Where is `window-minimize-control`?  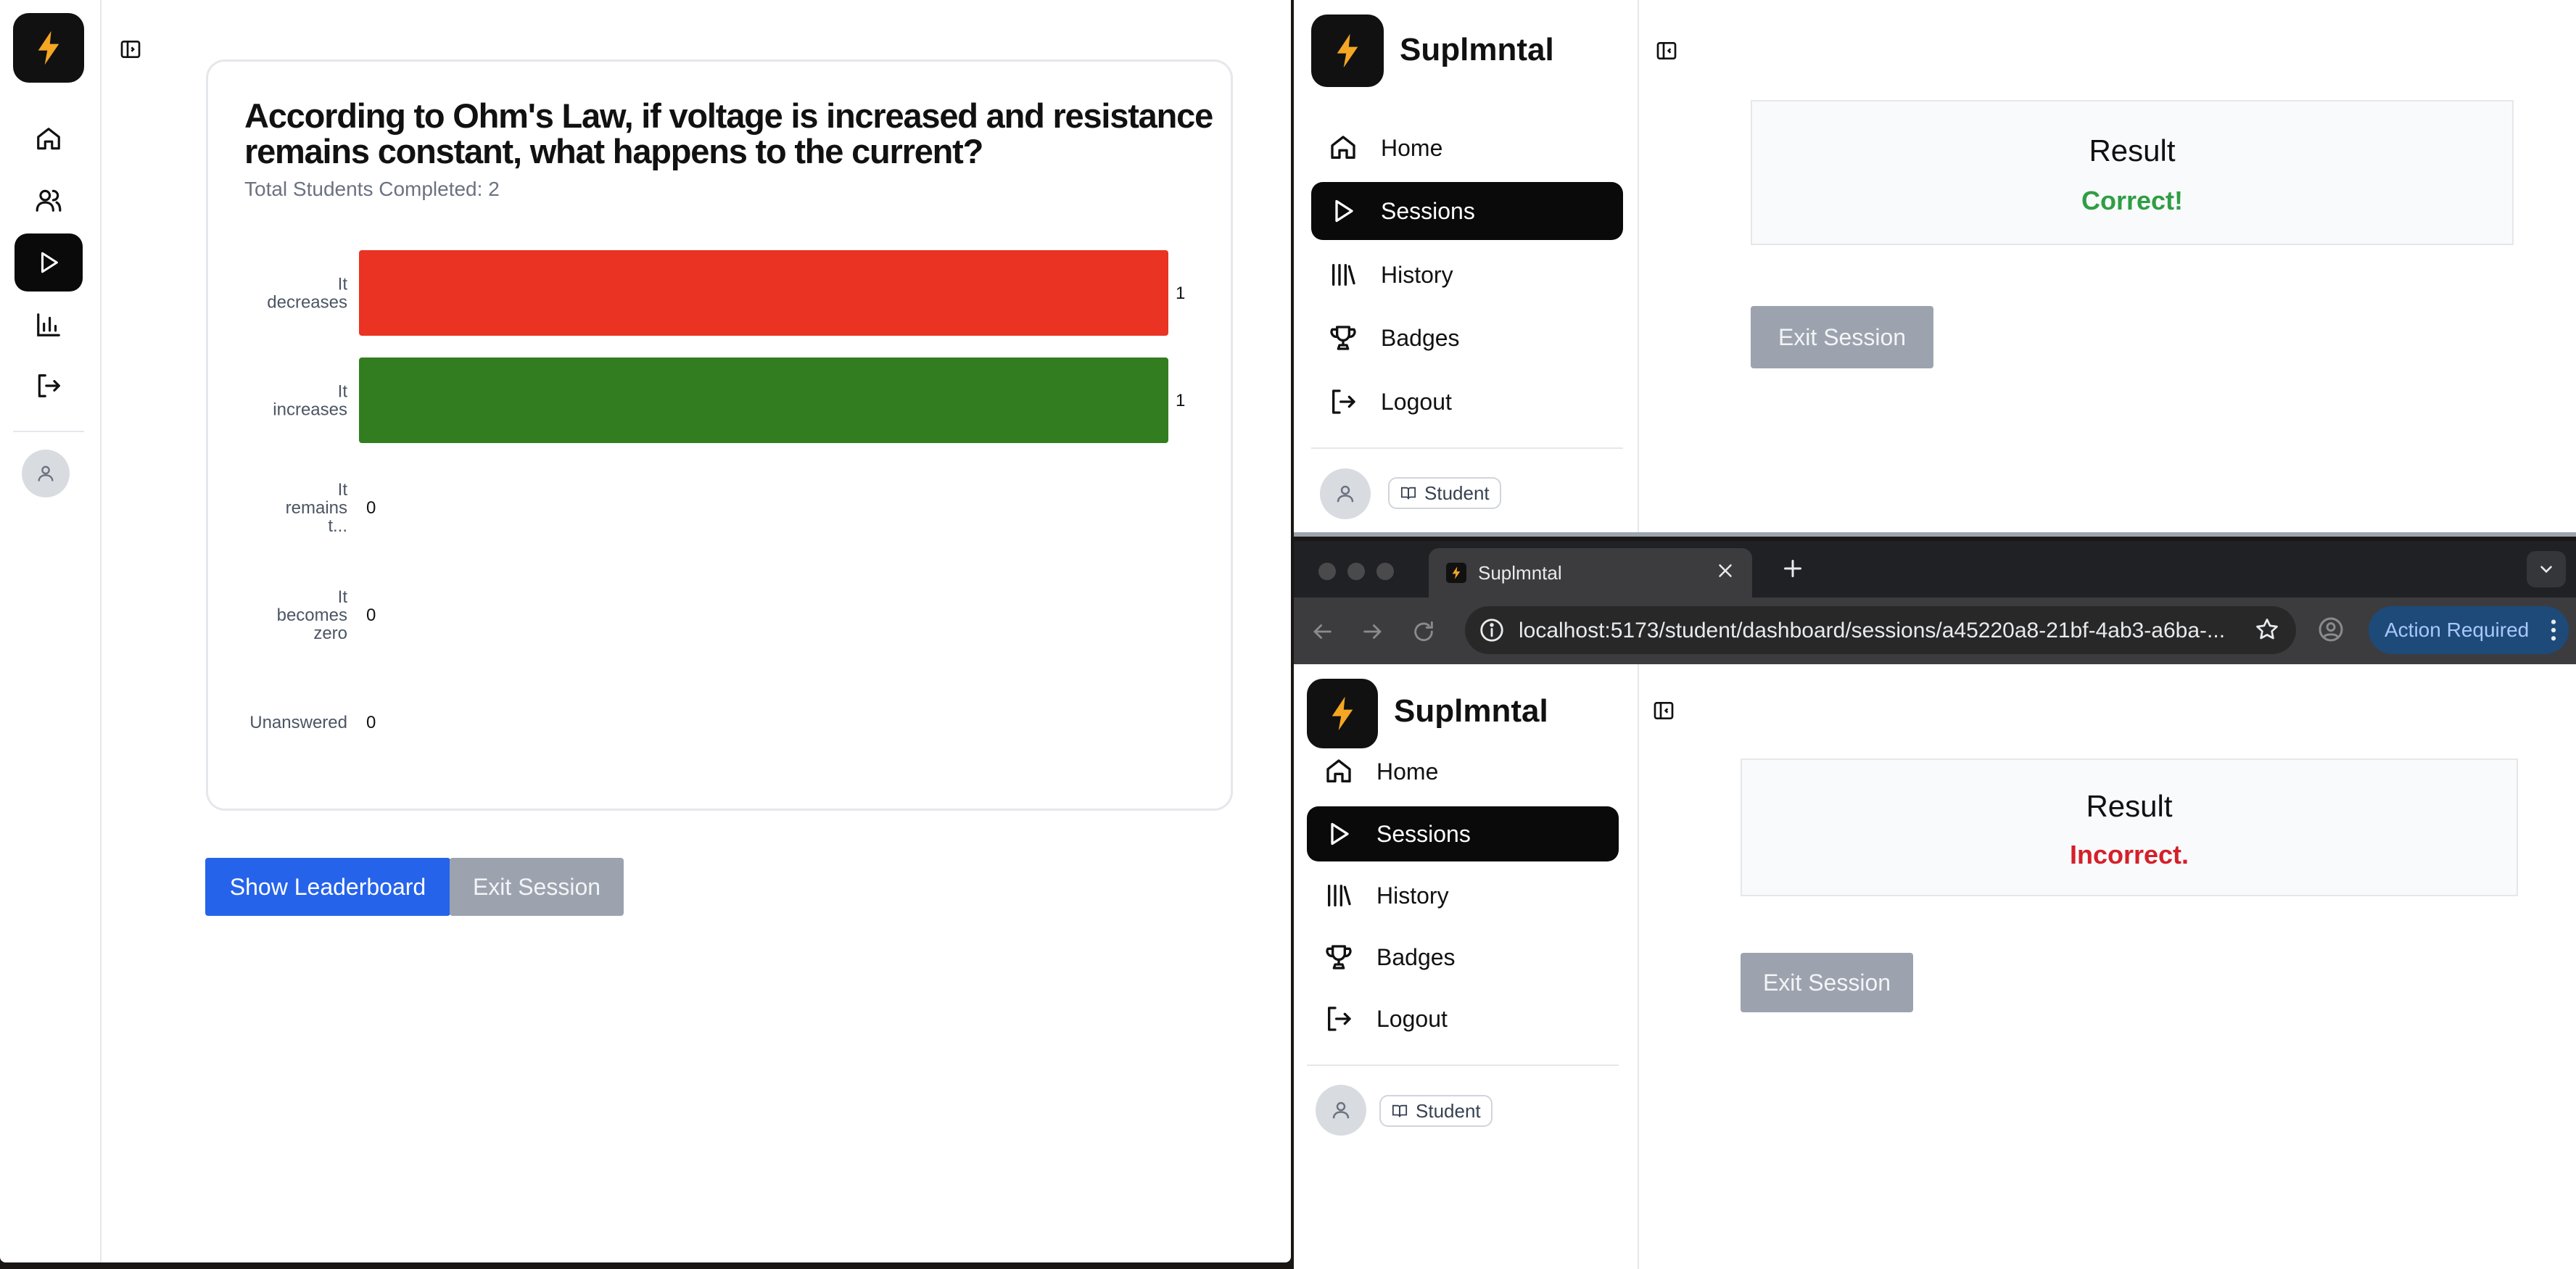 window-minimize-control is located at coordinates (1356, 571).